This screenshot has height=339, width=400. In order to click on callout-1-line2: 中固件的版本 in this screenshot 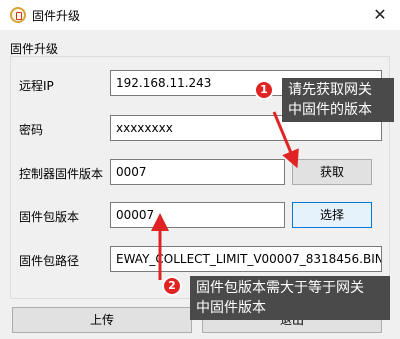, I will do `click(330, 110)`.